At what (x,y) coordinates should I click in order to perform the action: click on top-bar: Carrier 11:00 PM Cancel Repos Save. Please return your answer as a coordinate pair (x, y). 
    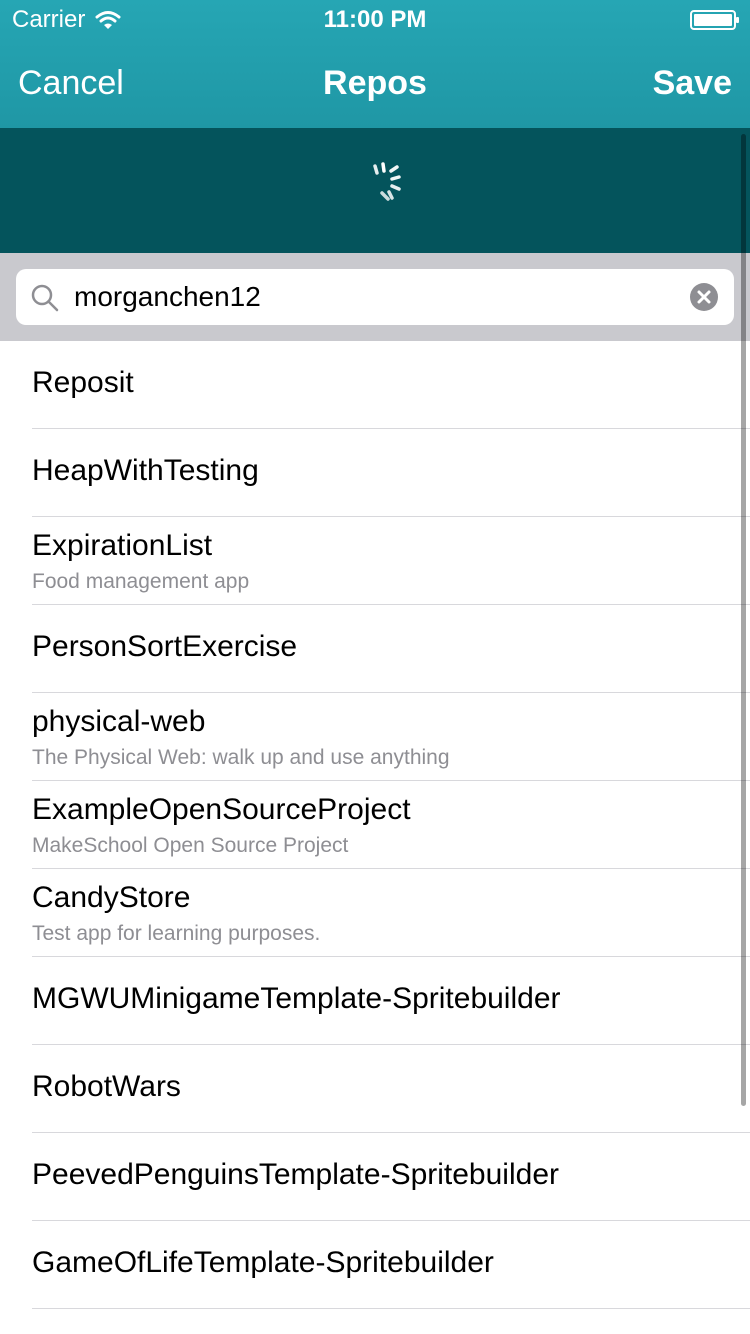
    Looking at the image, I should click on (375, 64).